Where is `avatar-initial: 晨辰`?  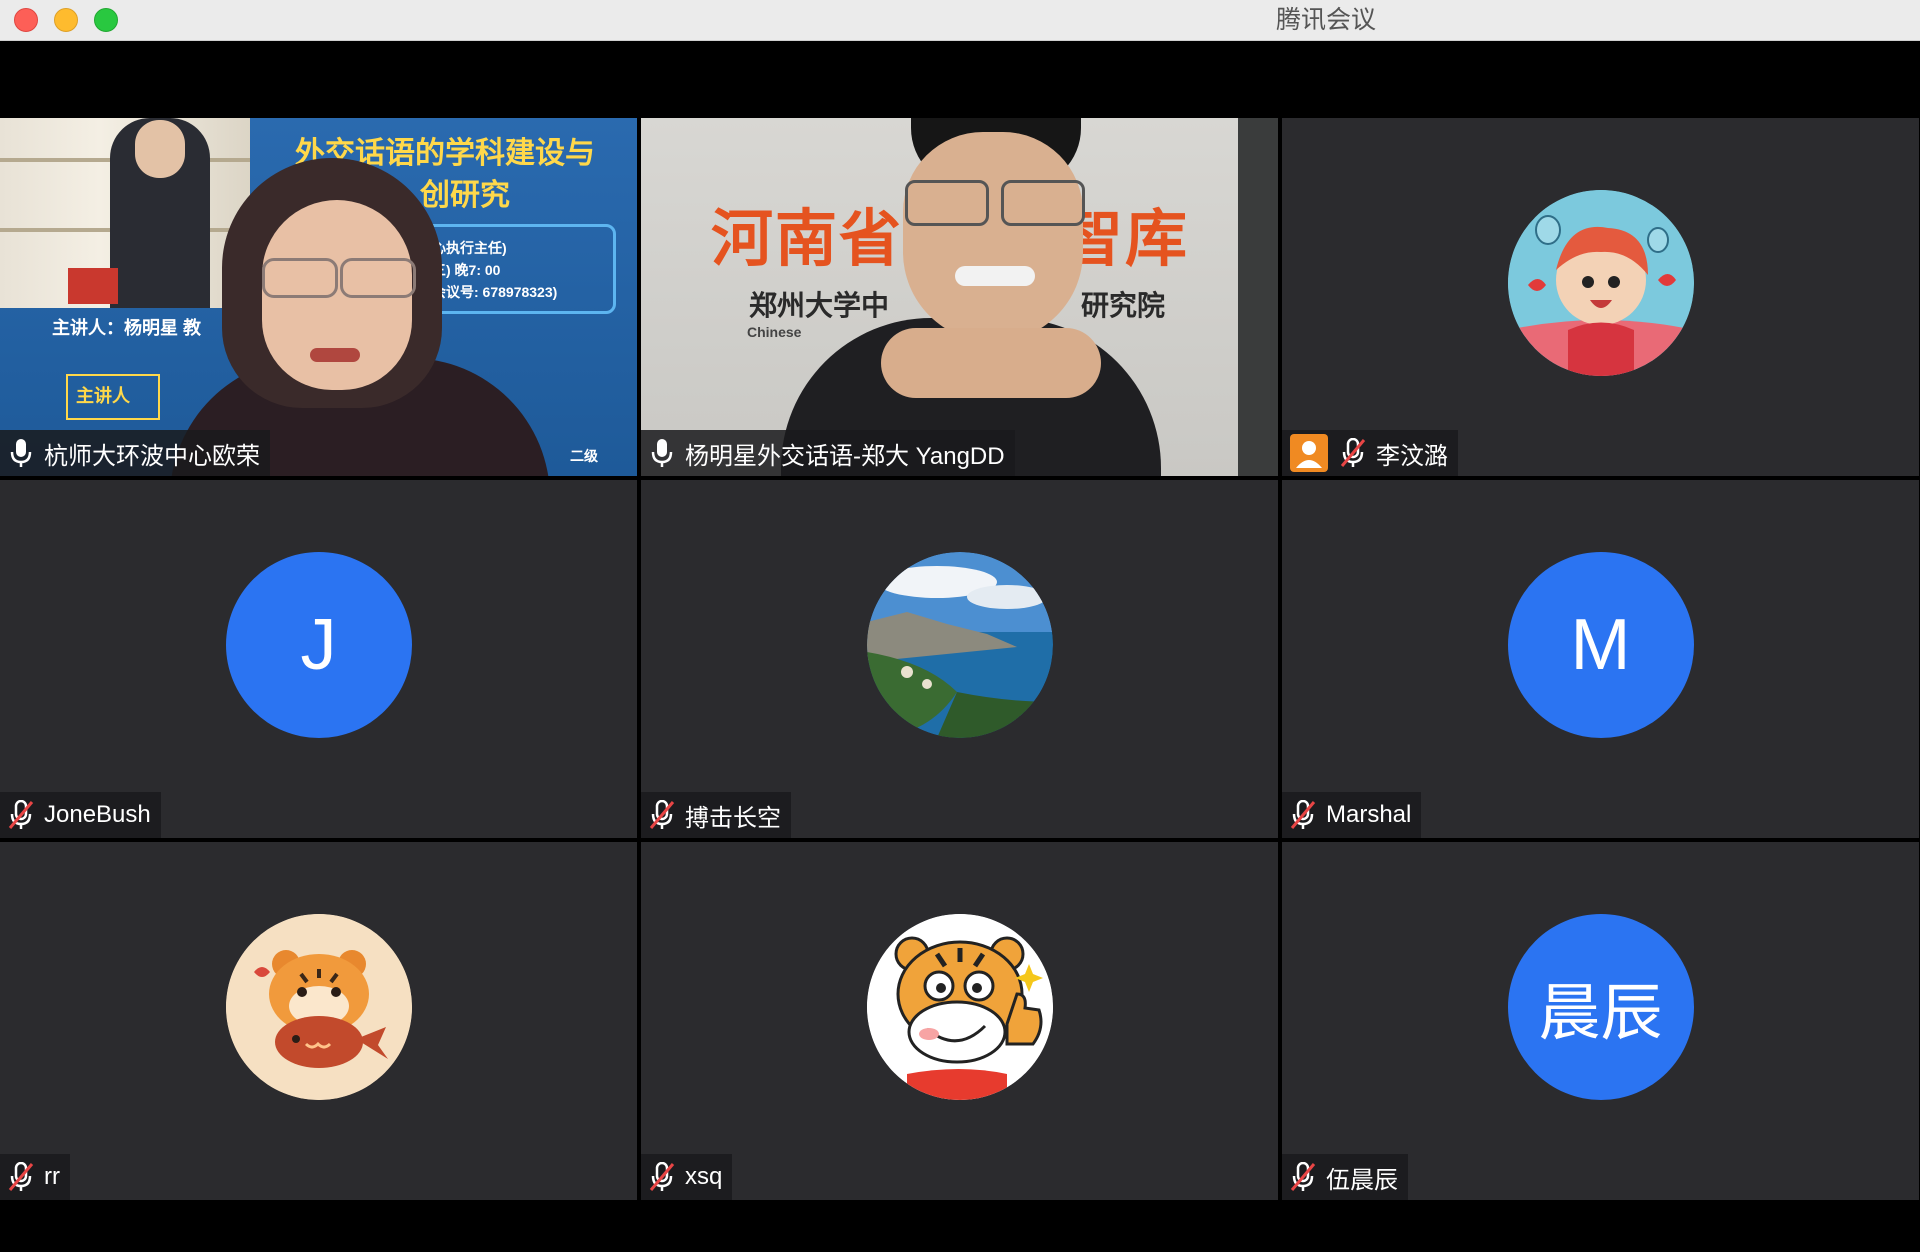
avatar-initial: 晨辰 is located at coordinates (1600, 1013).